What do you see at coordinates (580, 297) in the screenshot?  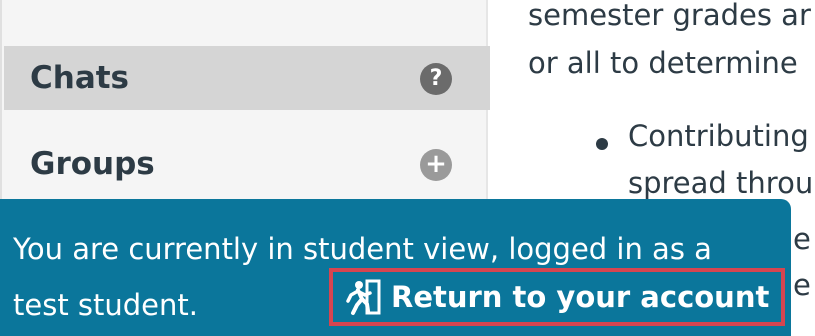 I see `return-to-account-label: Return to your account` at bounding box center [580, 297].